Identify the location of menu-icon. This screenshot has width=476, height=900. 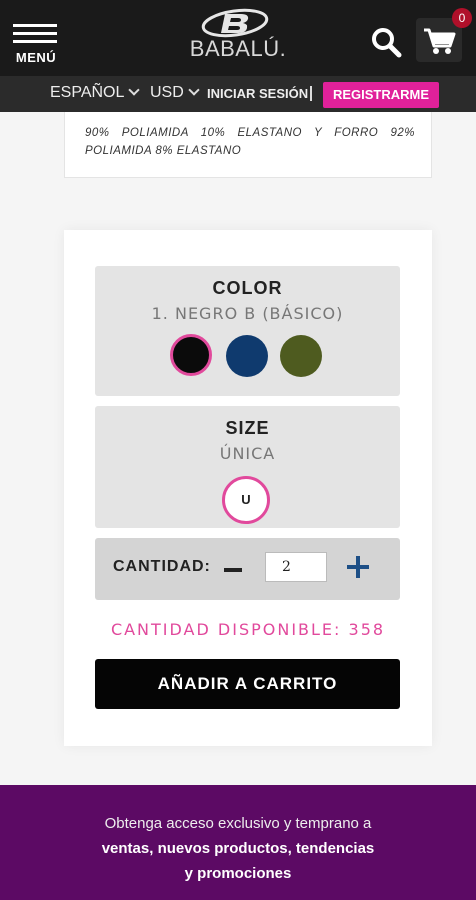
(35, 25).